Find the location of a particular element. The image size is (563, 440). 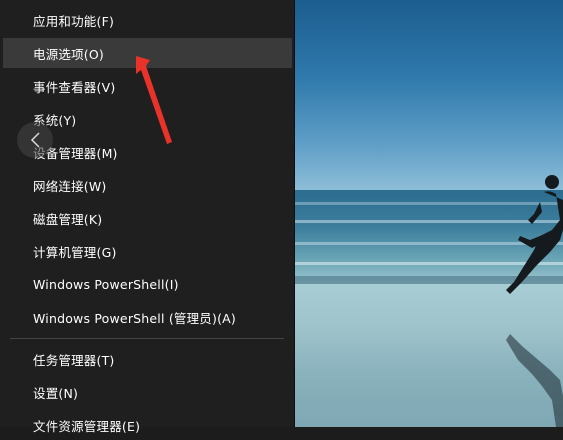

menu-item-settings: 设置(N) is located at coordinates (147, 392).